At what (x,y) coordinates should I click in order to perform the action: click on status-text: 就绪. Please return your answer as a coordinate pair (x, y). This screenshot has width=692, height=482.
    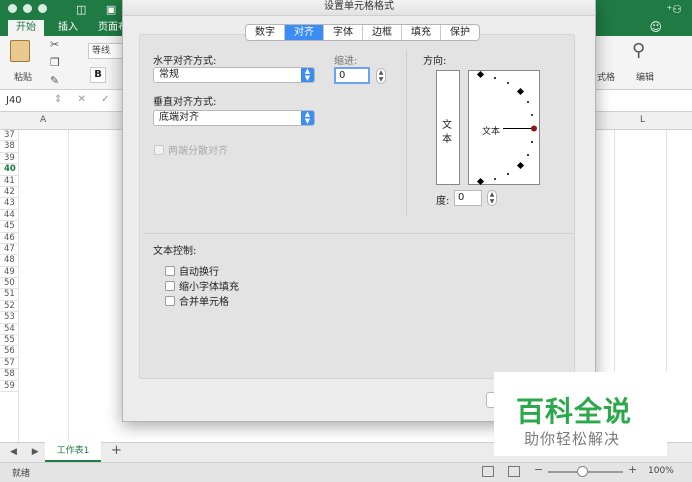
    Looking at the image, I should click on (21, 474).